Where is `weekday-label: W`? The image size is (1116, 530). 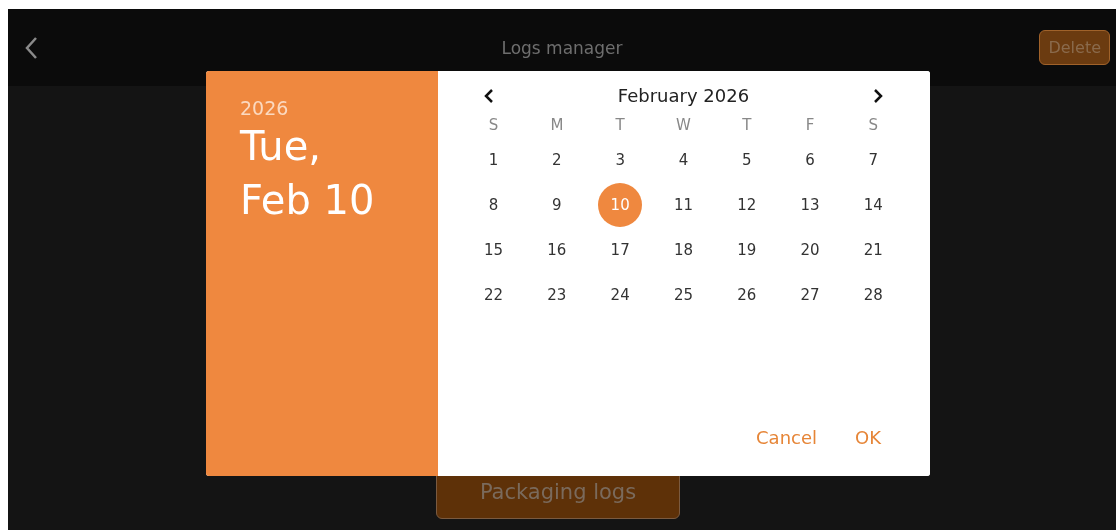 weekday-label: W is located at coordinates (683, 126).